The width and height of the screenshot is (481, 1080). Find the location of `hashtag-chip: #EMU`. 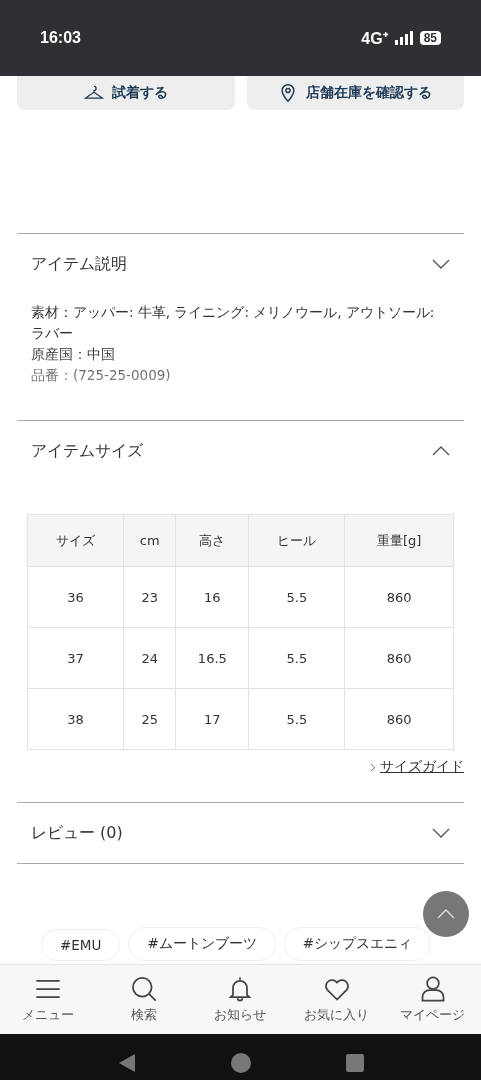

hashtag-chip: #EMU is located at coordinates (81, 945).